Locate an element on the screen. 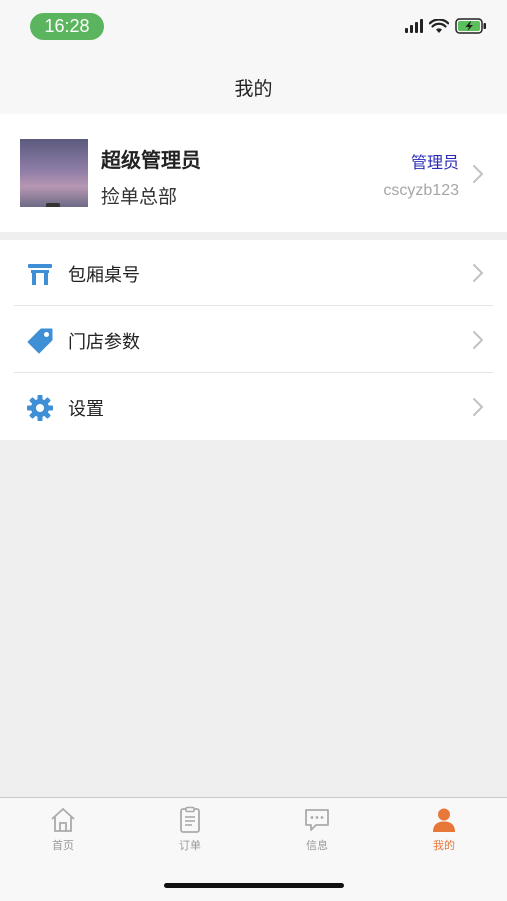 The width and height of the screenshot is (507, 901). profile-account: cscyzb123 is located at coordinates (421, 190).